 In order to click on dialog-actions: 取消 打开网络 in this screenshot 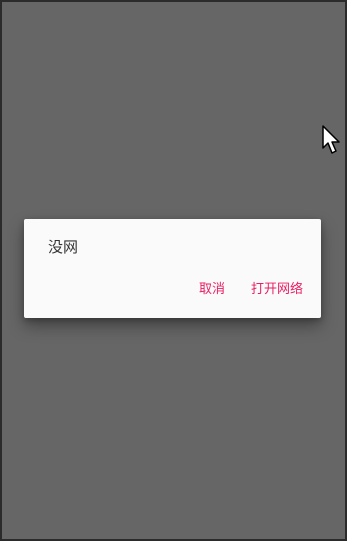, I will do `click(251, 290)`.